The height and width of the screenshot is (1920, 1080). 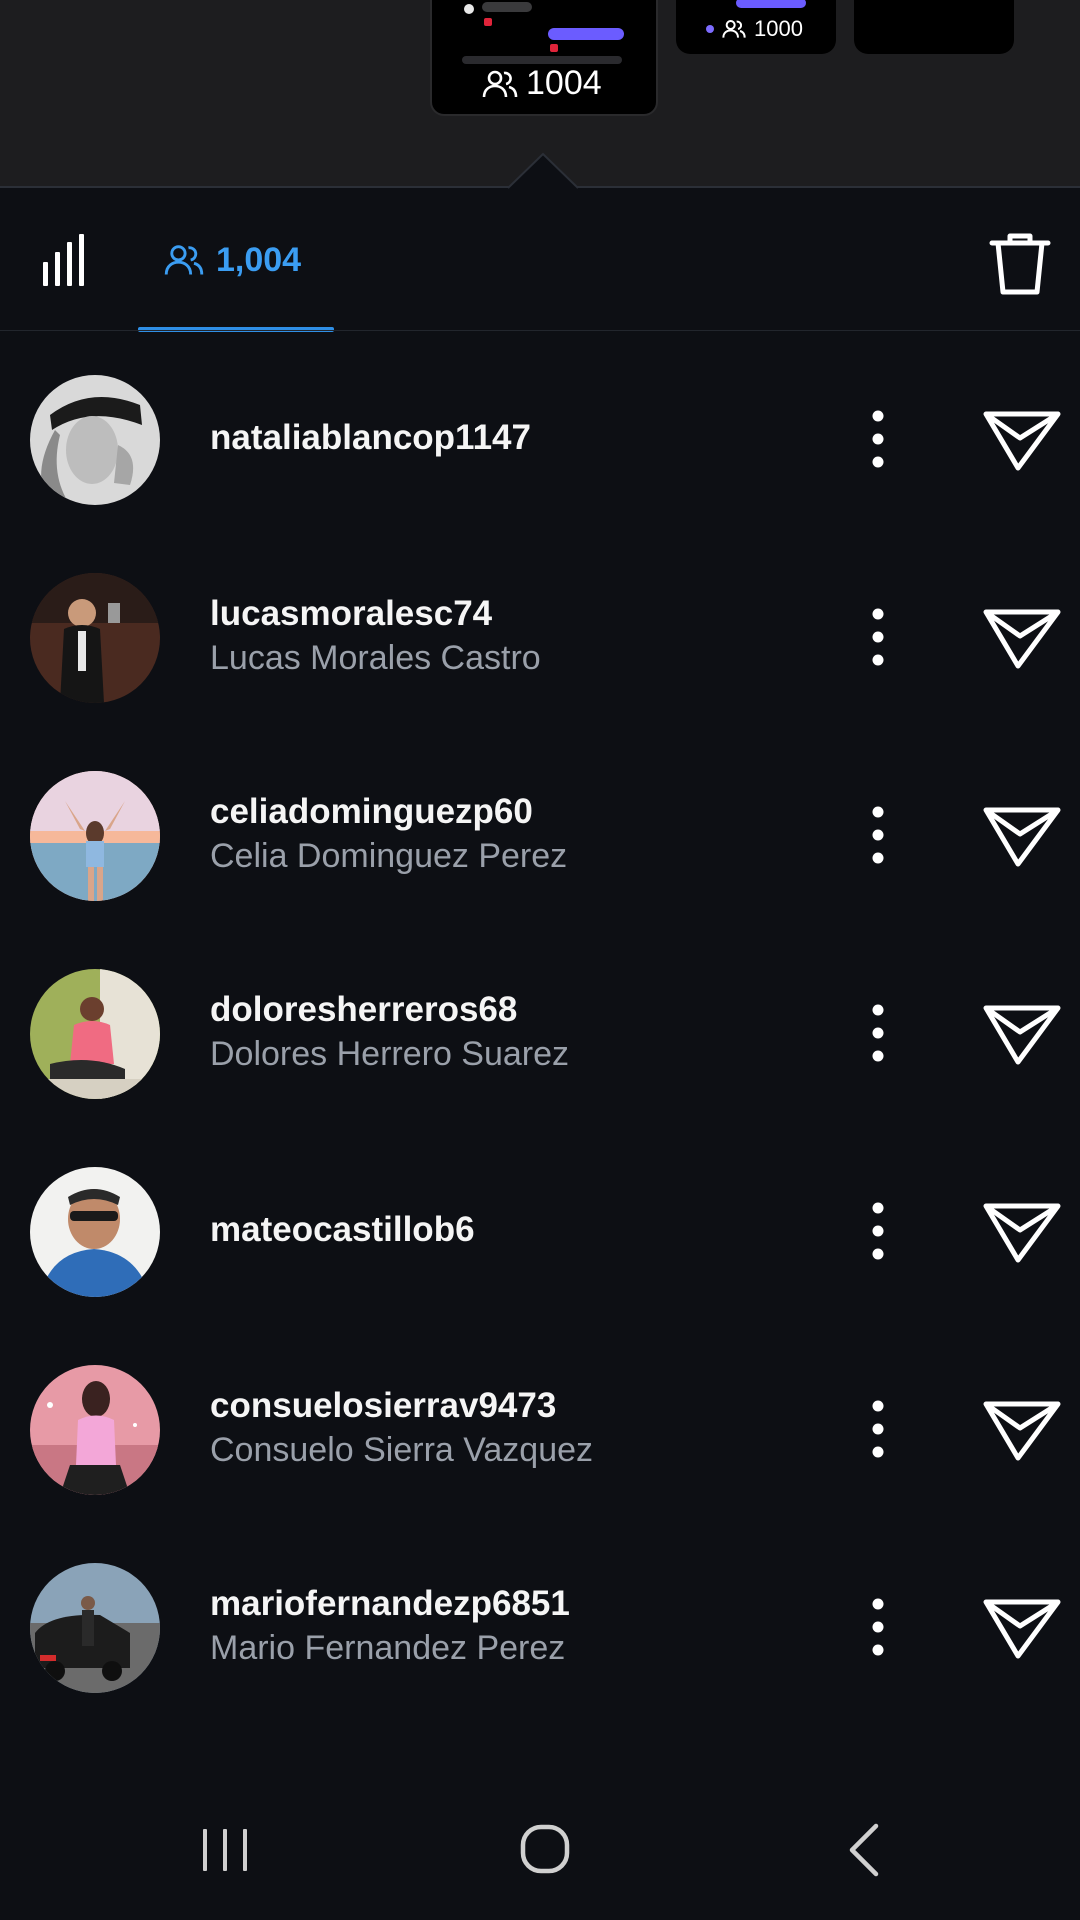 I want to click on recent-apps-icon, so click(x=225, y=1849).